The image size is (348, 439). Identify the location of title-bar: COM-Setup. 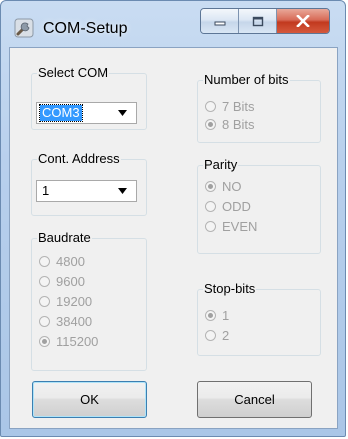
(174, 24).